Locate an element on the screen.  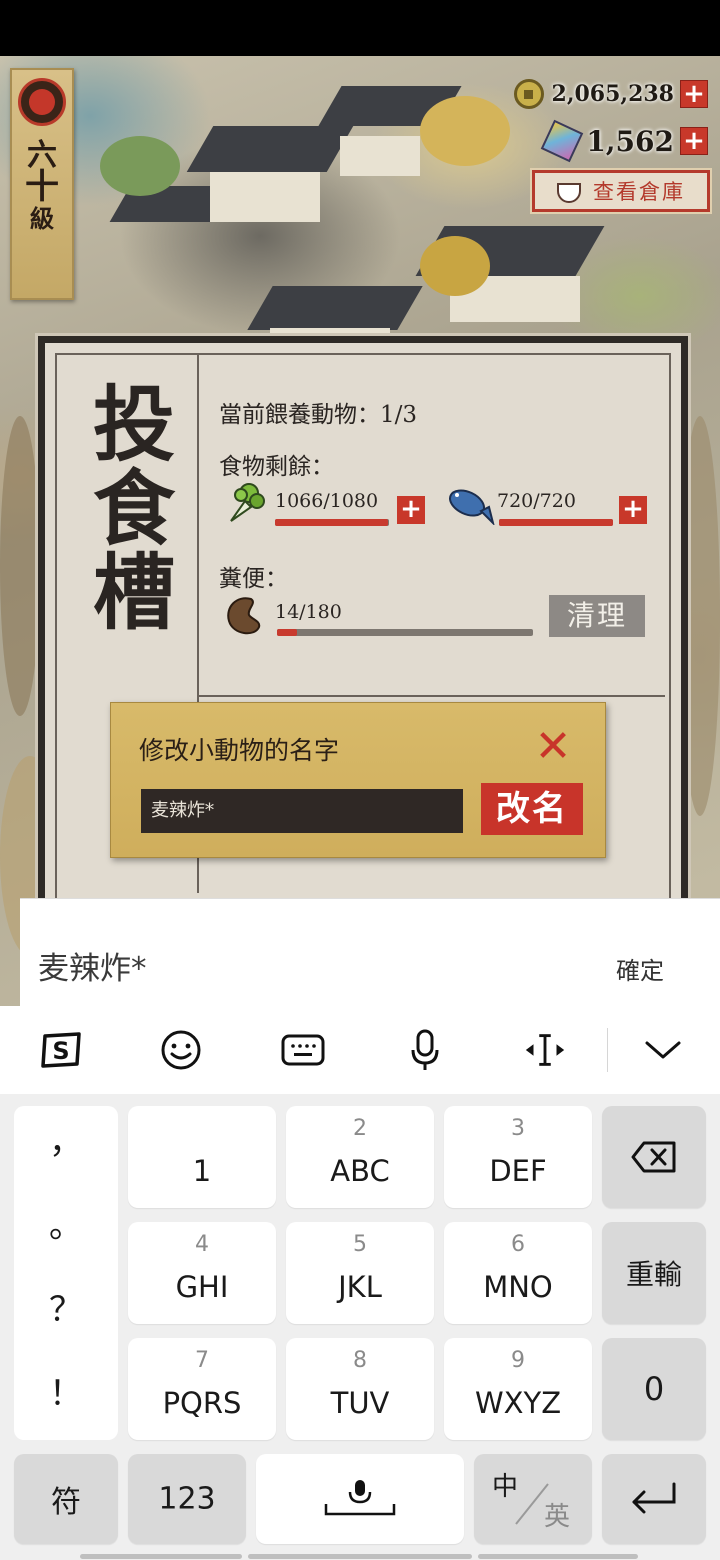
punct-period: 。 is located at coordinates (66, 1222).